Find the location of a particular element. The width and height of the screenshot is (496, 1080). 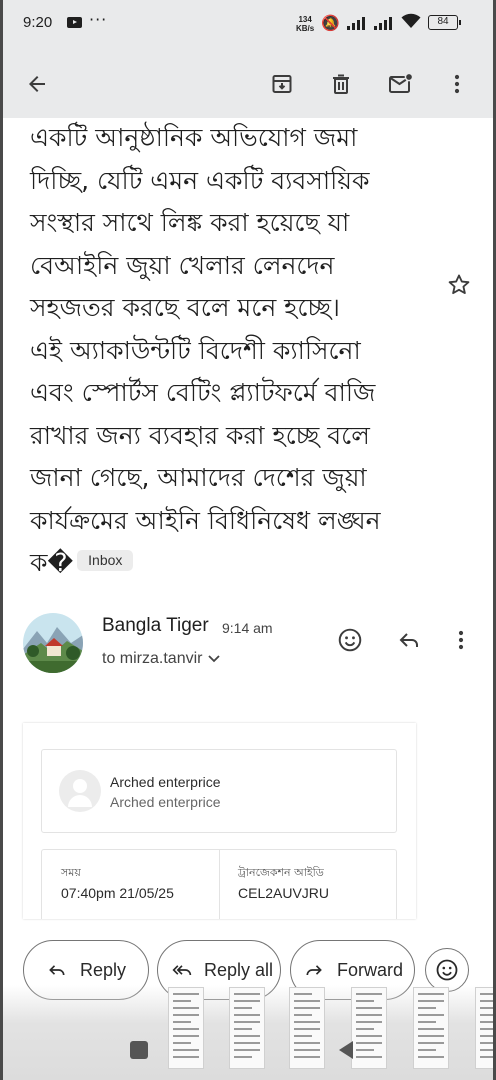

add-reaction-button is located at coordinates (350, 640).